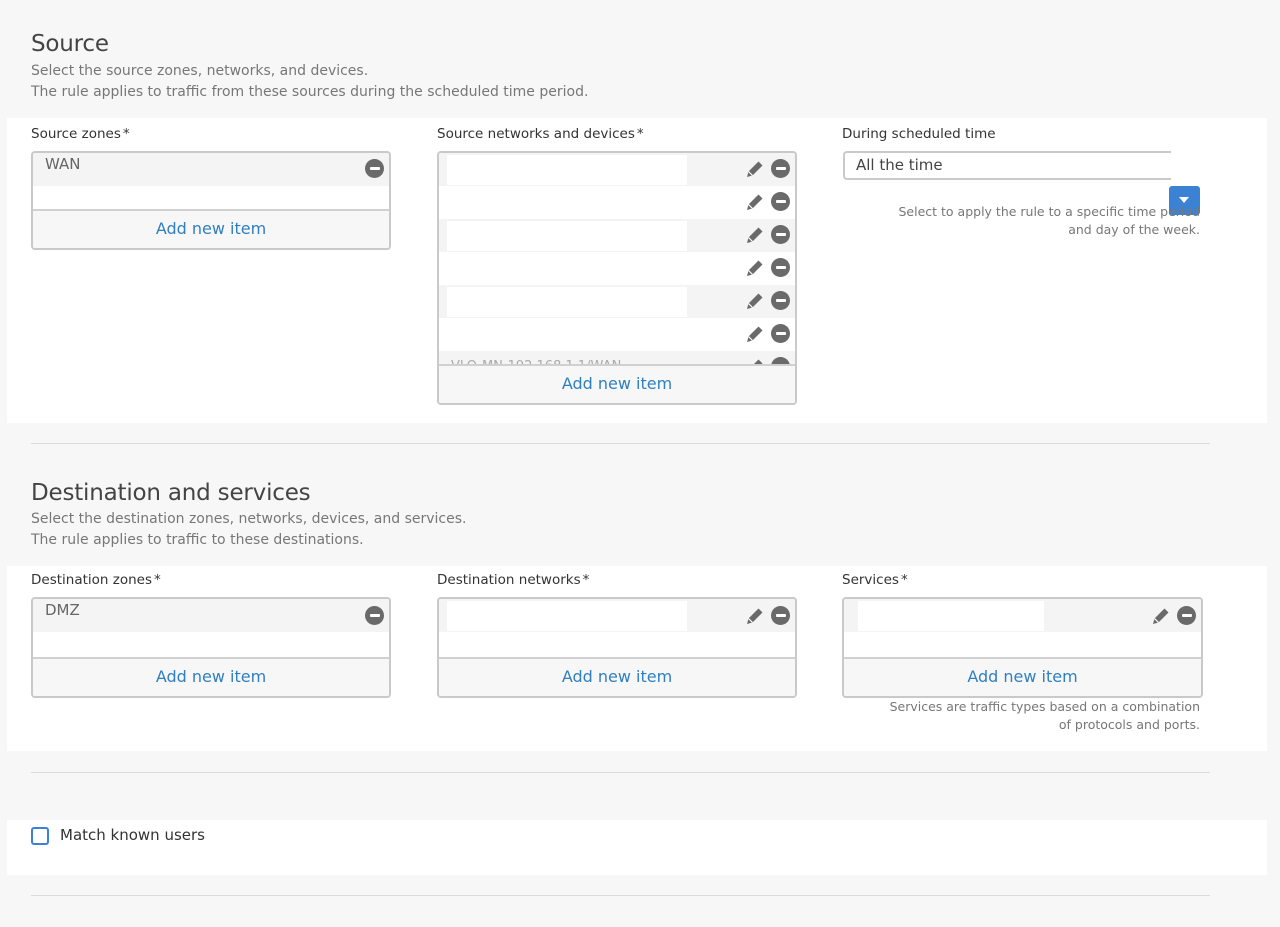 This screenshot has width=1280, height=927. I want to click on source-networks-list: VLO-MN-192.168.1.1/WAN... Add new item, so click(617, 278).